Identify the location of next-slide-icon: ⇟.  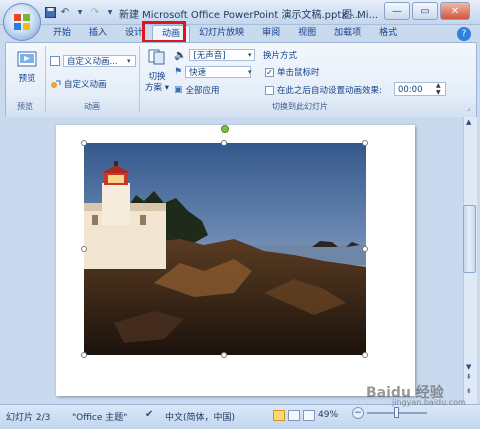
(469, 391).